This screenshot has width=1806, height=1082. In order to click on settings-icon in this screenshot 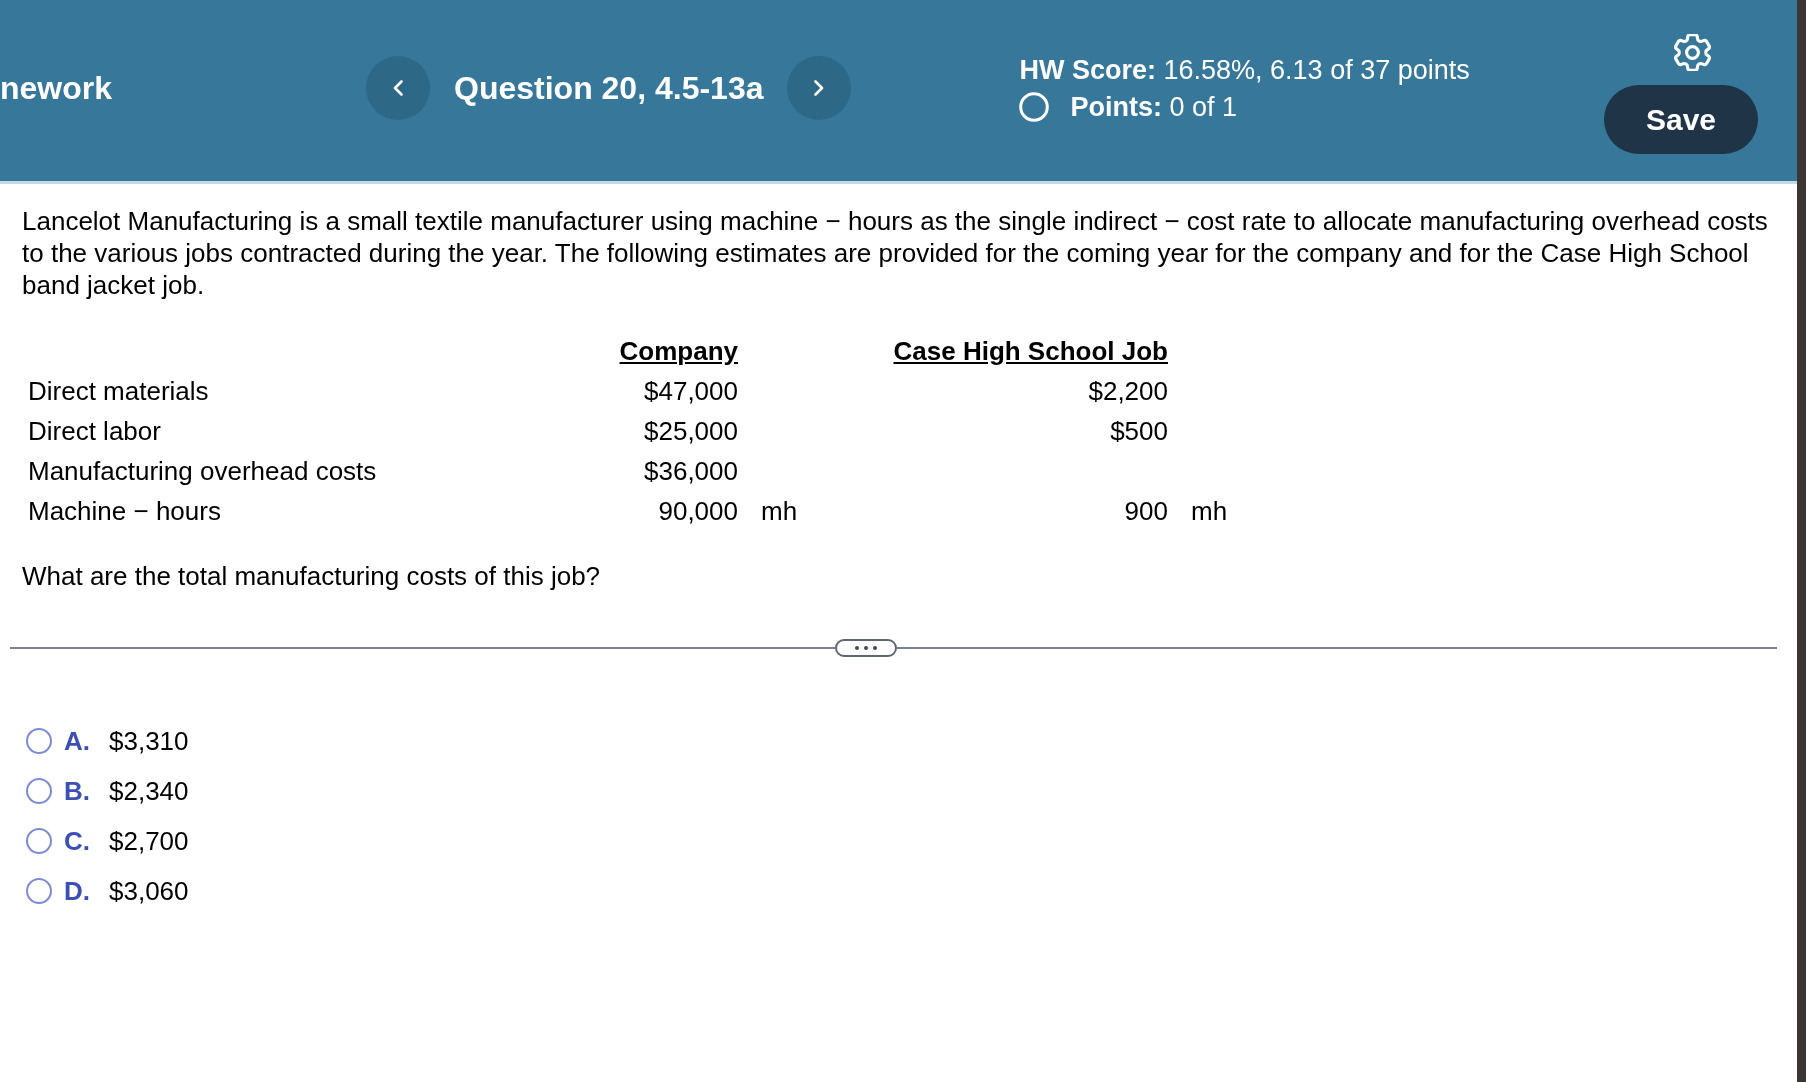, I will do `click(1692, 52)`.